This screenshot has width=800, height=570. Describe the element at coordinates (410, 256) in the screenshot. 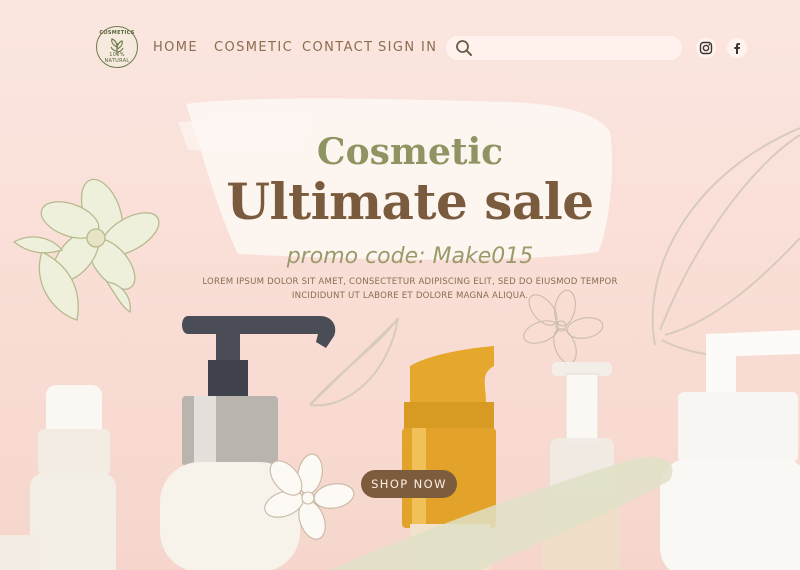

I see `promo-code: promo code: Make015` at that location.